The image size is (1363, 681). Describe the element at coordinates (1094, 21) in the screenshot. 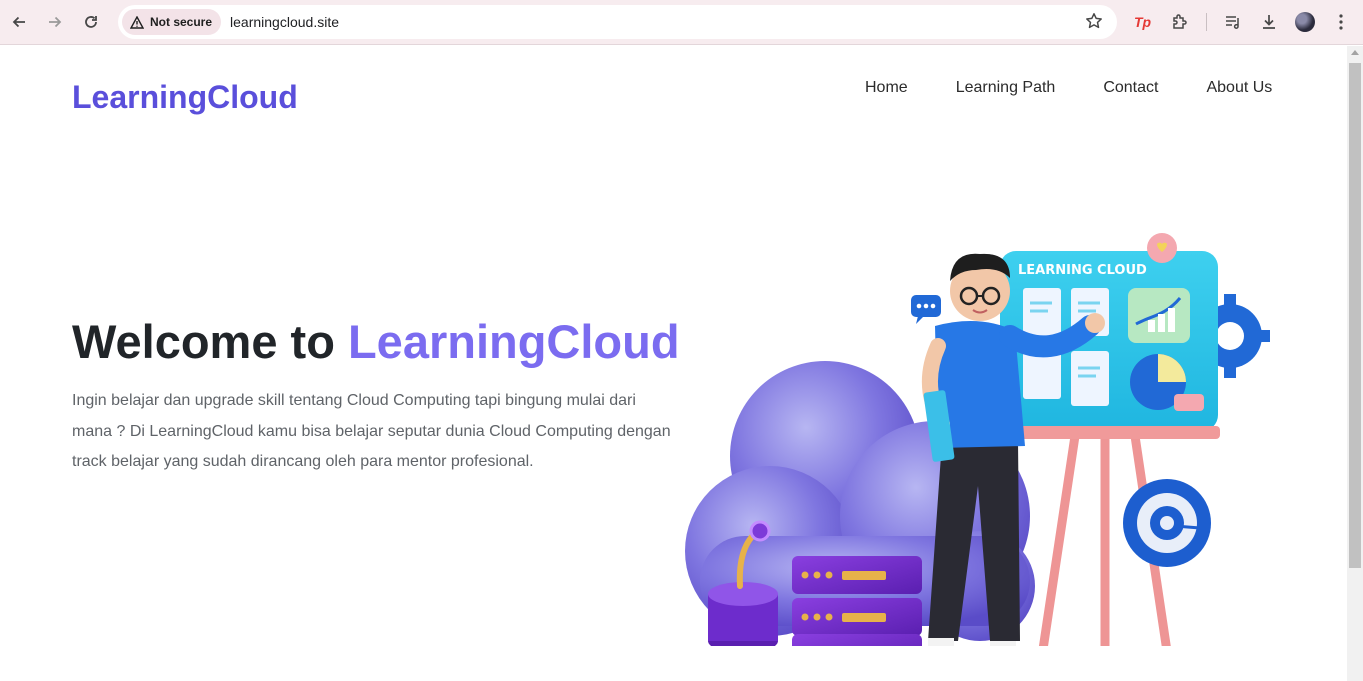

I see `star-icon` at that location.